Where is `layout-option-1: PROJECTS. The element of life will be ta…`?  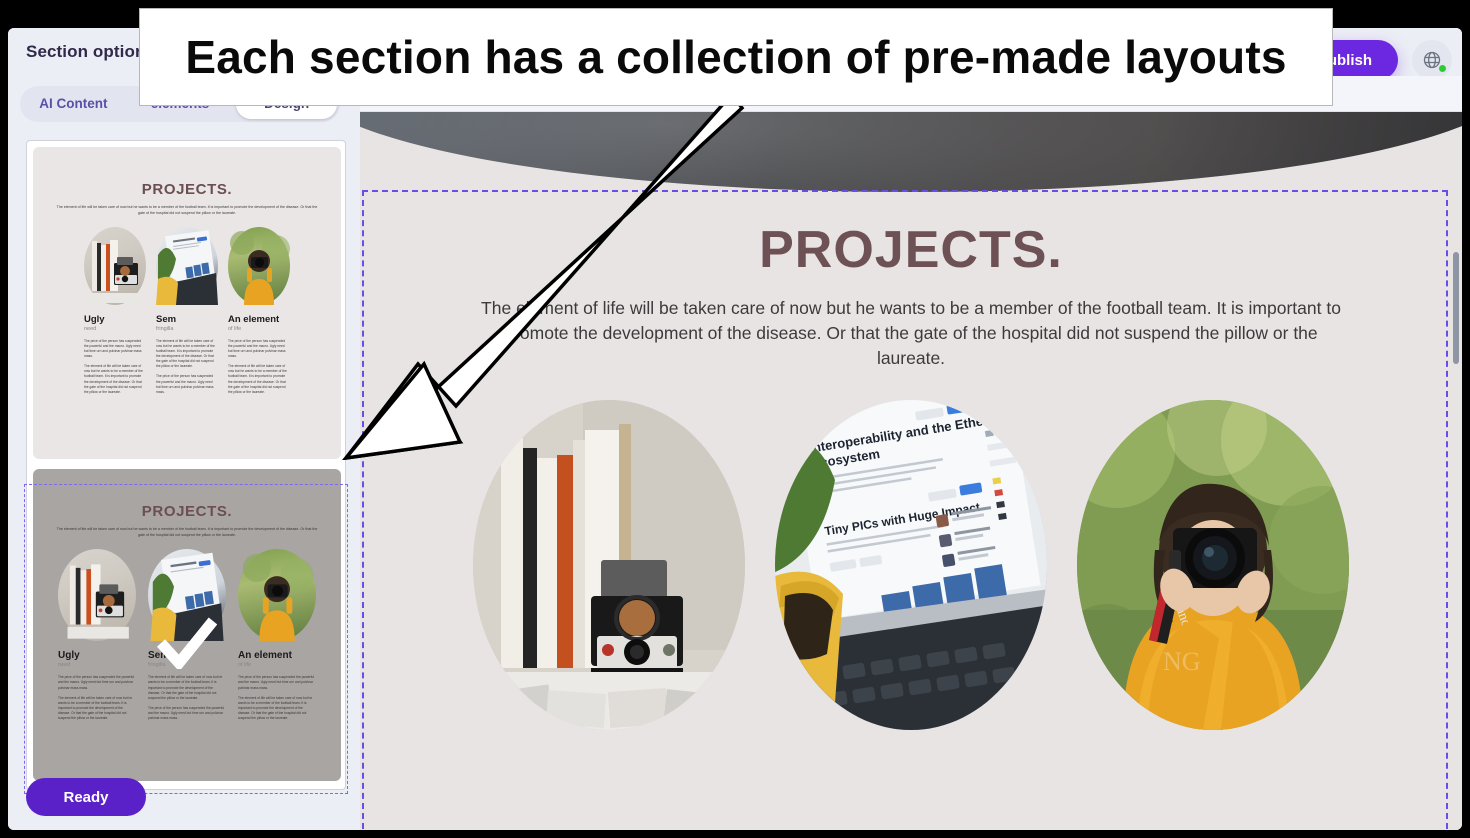
layout-option-1: PROJECTS. The element of life will be ta… is located at coordinates (187, 303).